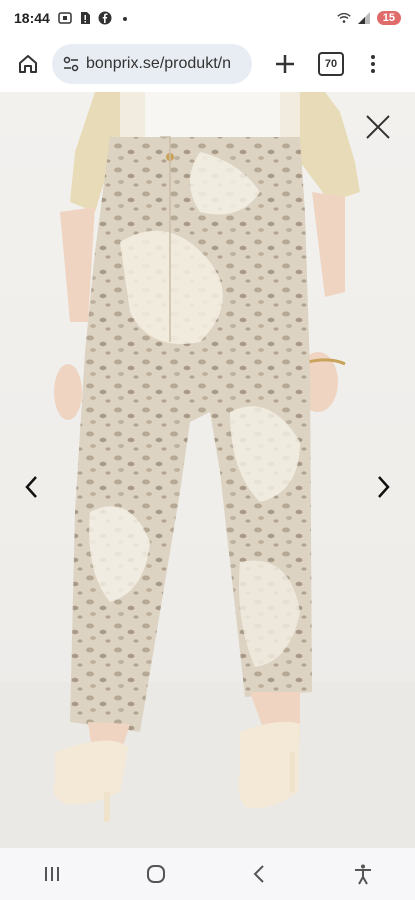 Image resolution: width=415 pixels, height=900 pixels. I want to click on status-time: 18:44, so click(32, 18).